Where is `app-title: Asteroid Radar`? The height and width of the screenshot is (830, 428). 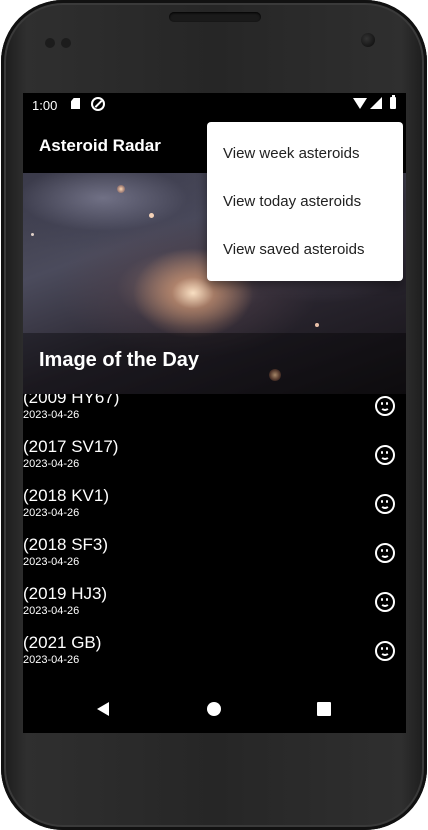
app-title: Asteroid Radar is located at coordinates (100, 145).